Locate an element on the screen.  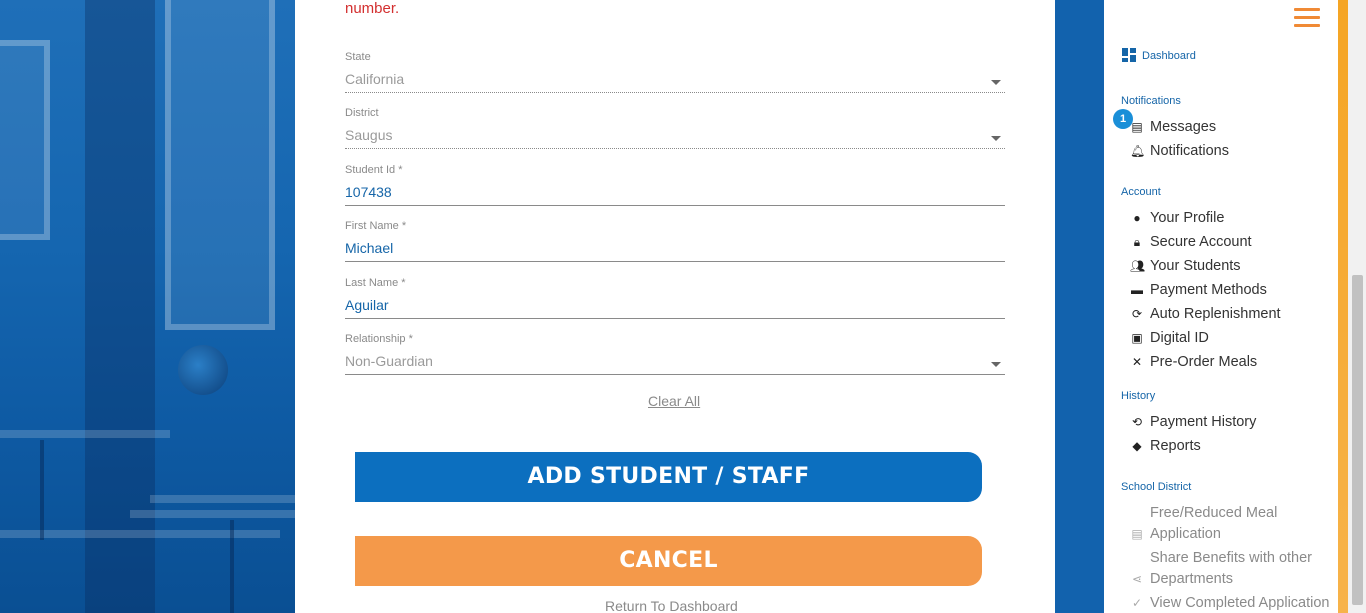
people-icon: 👥︎ is located at coordinates (1138, 266).